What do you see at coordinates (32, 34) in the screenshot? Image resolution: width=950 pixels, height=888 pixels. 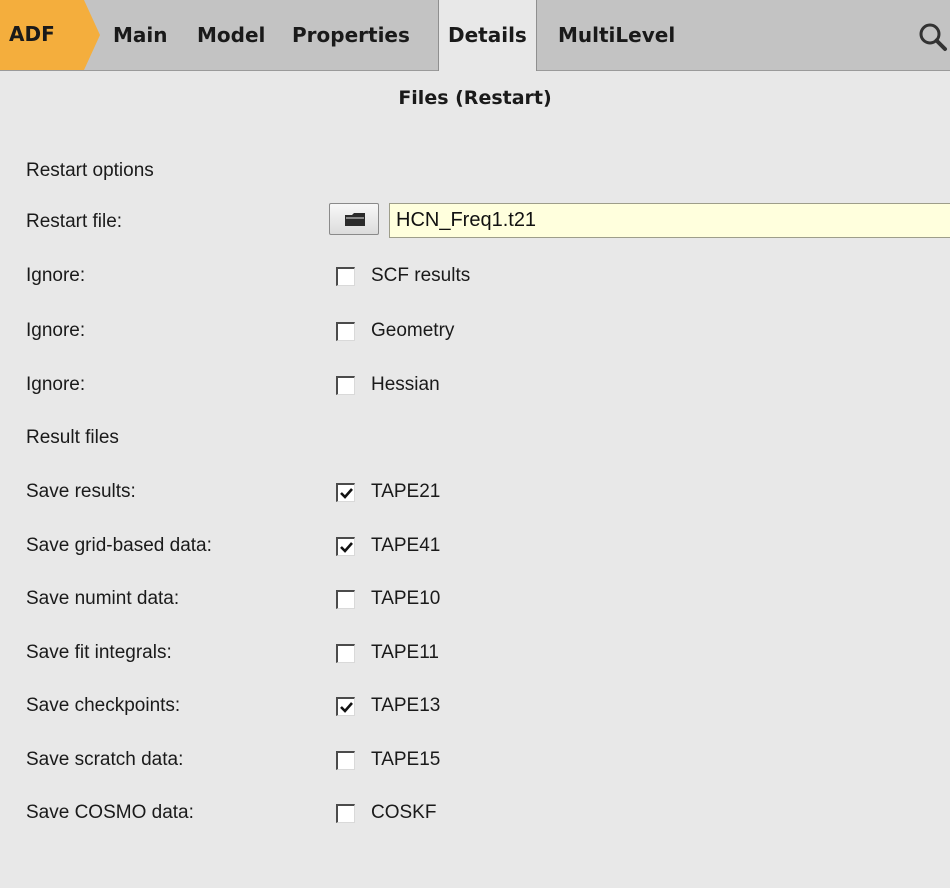 I see `adf-tab-label: ADF` at bounding box center [32, 34].